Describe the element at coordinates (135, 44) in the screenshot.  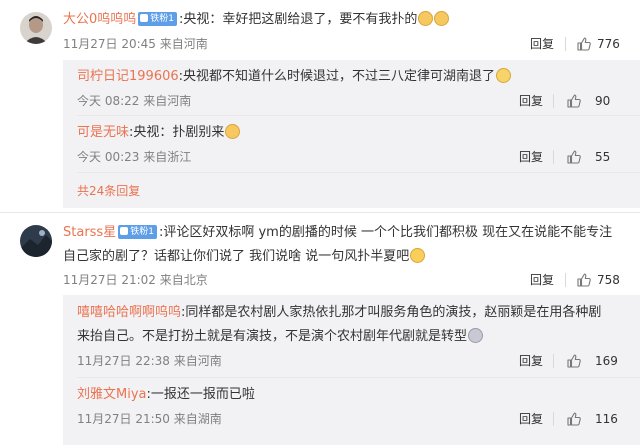
I see `timestamp: 11月27日 20:45 来自河南` at that location.